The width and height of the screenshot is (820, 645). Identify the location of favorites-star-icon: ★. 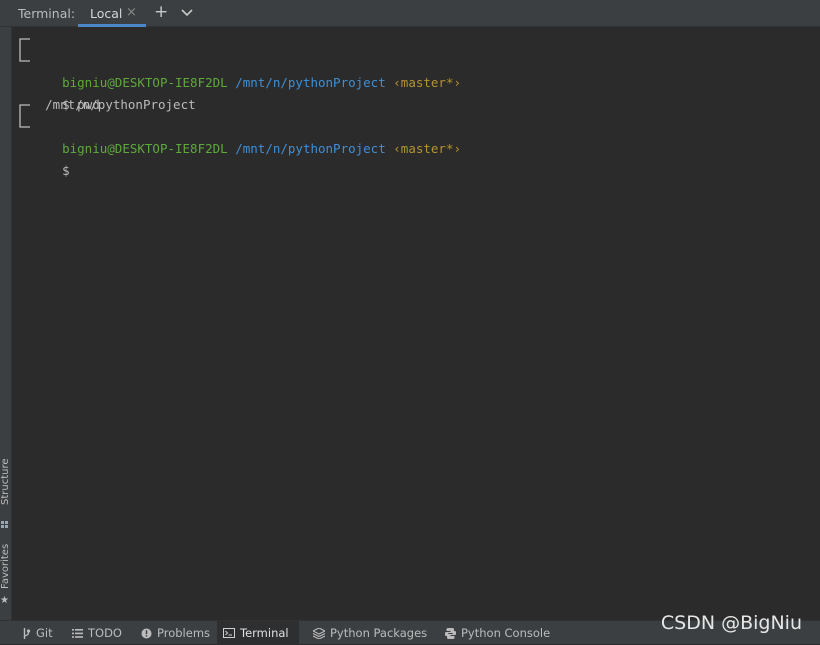
(4, 600).